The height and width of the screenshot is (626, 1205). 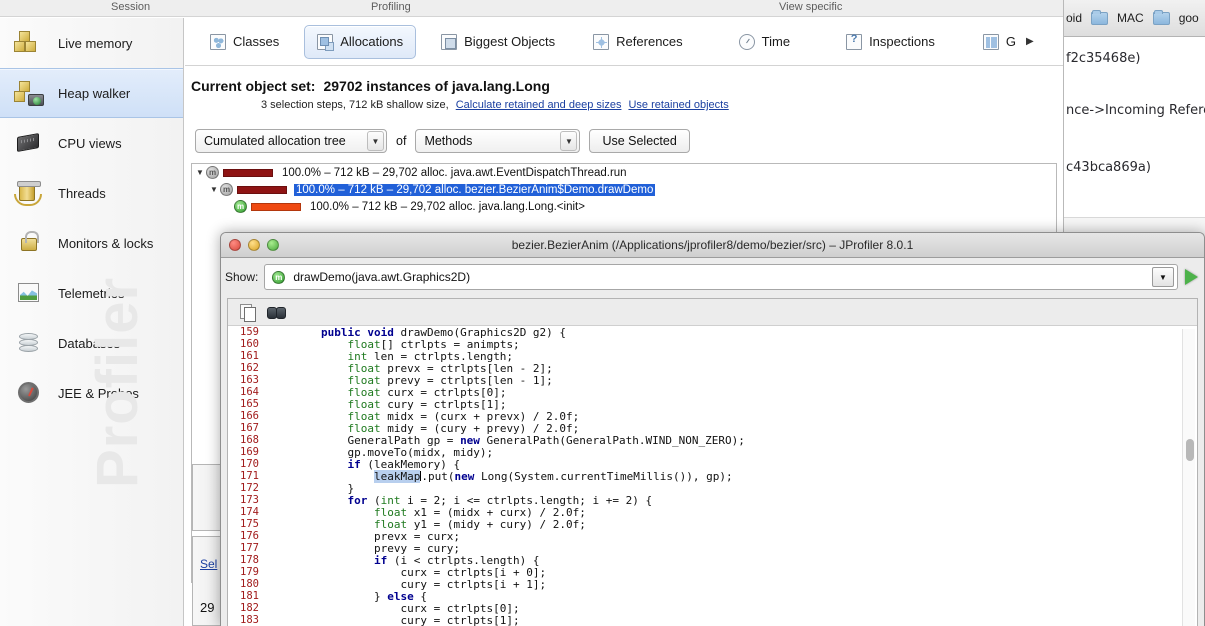 What do you see at coordinates (249, 368) in the screenshot?
I see `line-number: 162` at bounding box center [249, 368].